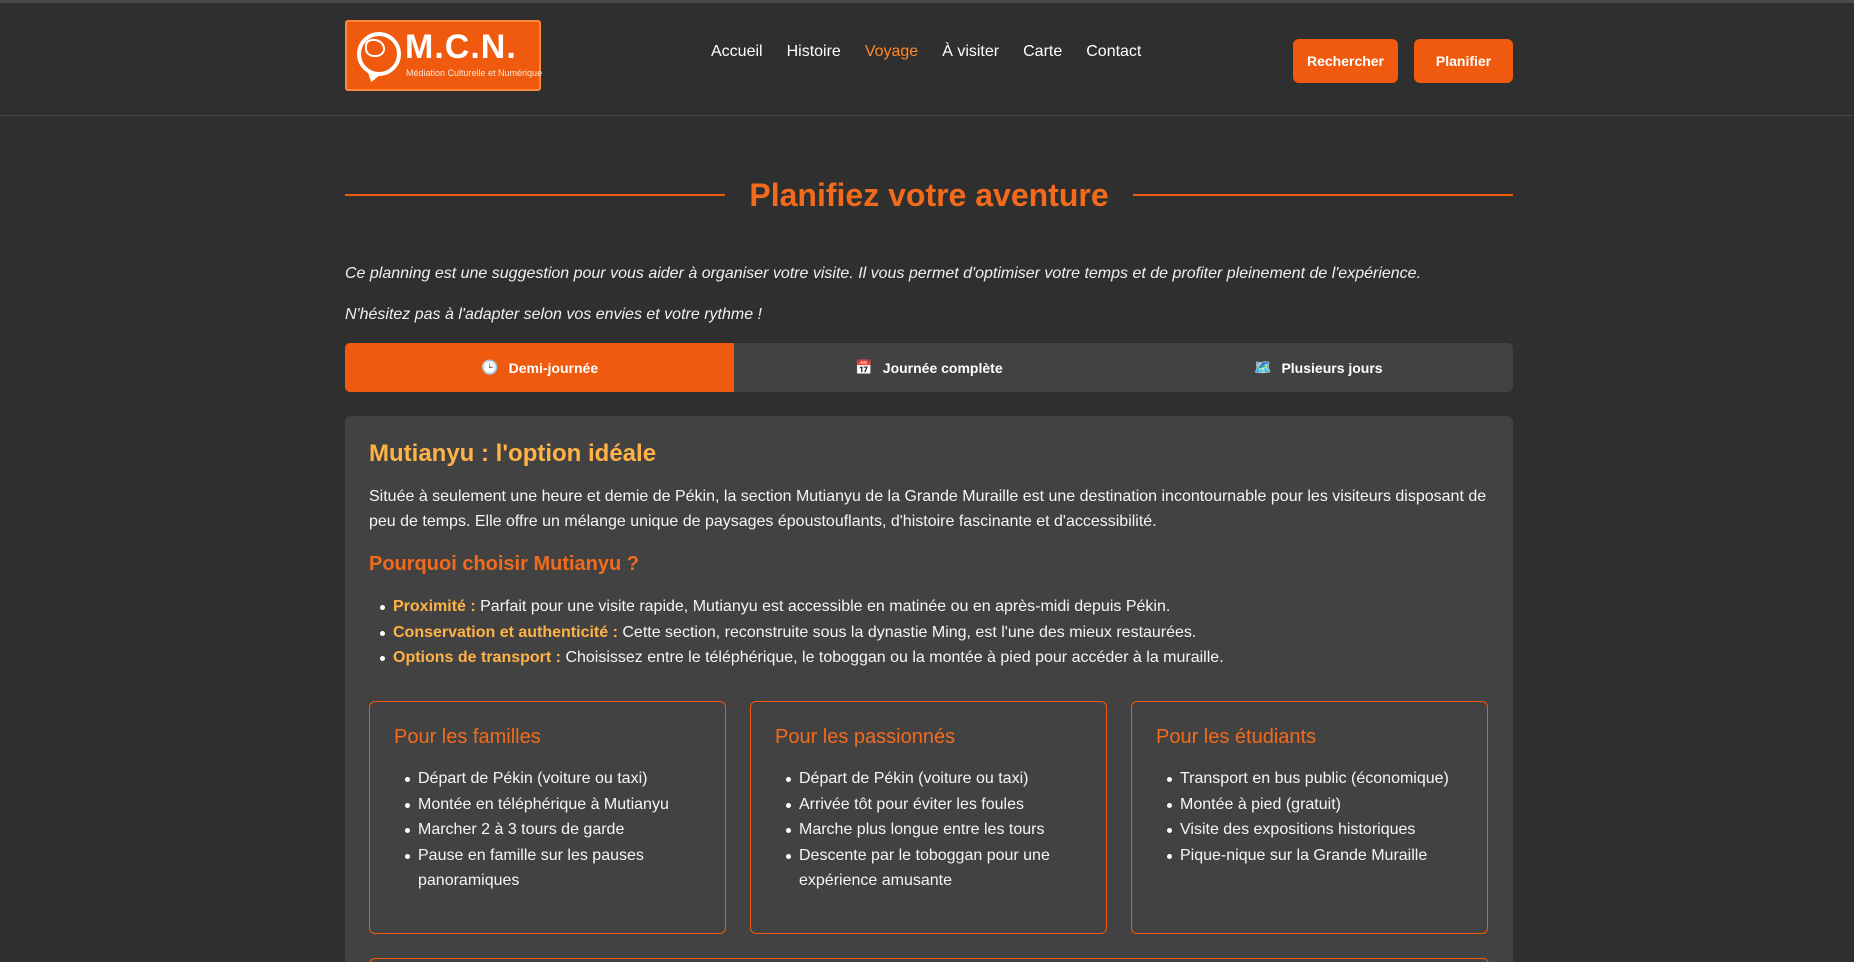 The height and width of the screenshot is (962, 1854). Describe the element at coordinates (375, 48) in the screenshot. I see `logo-brain-icon` at that location.